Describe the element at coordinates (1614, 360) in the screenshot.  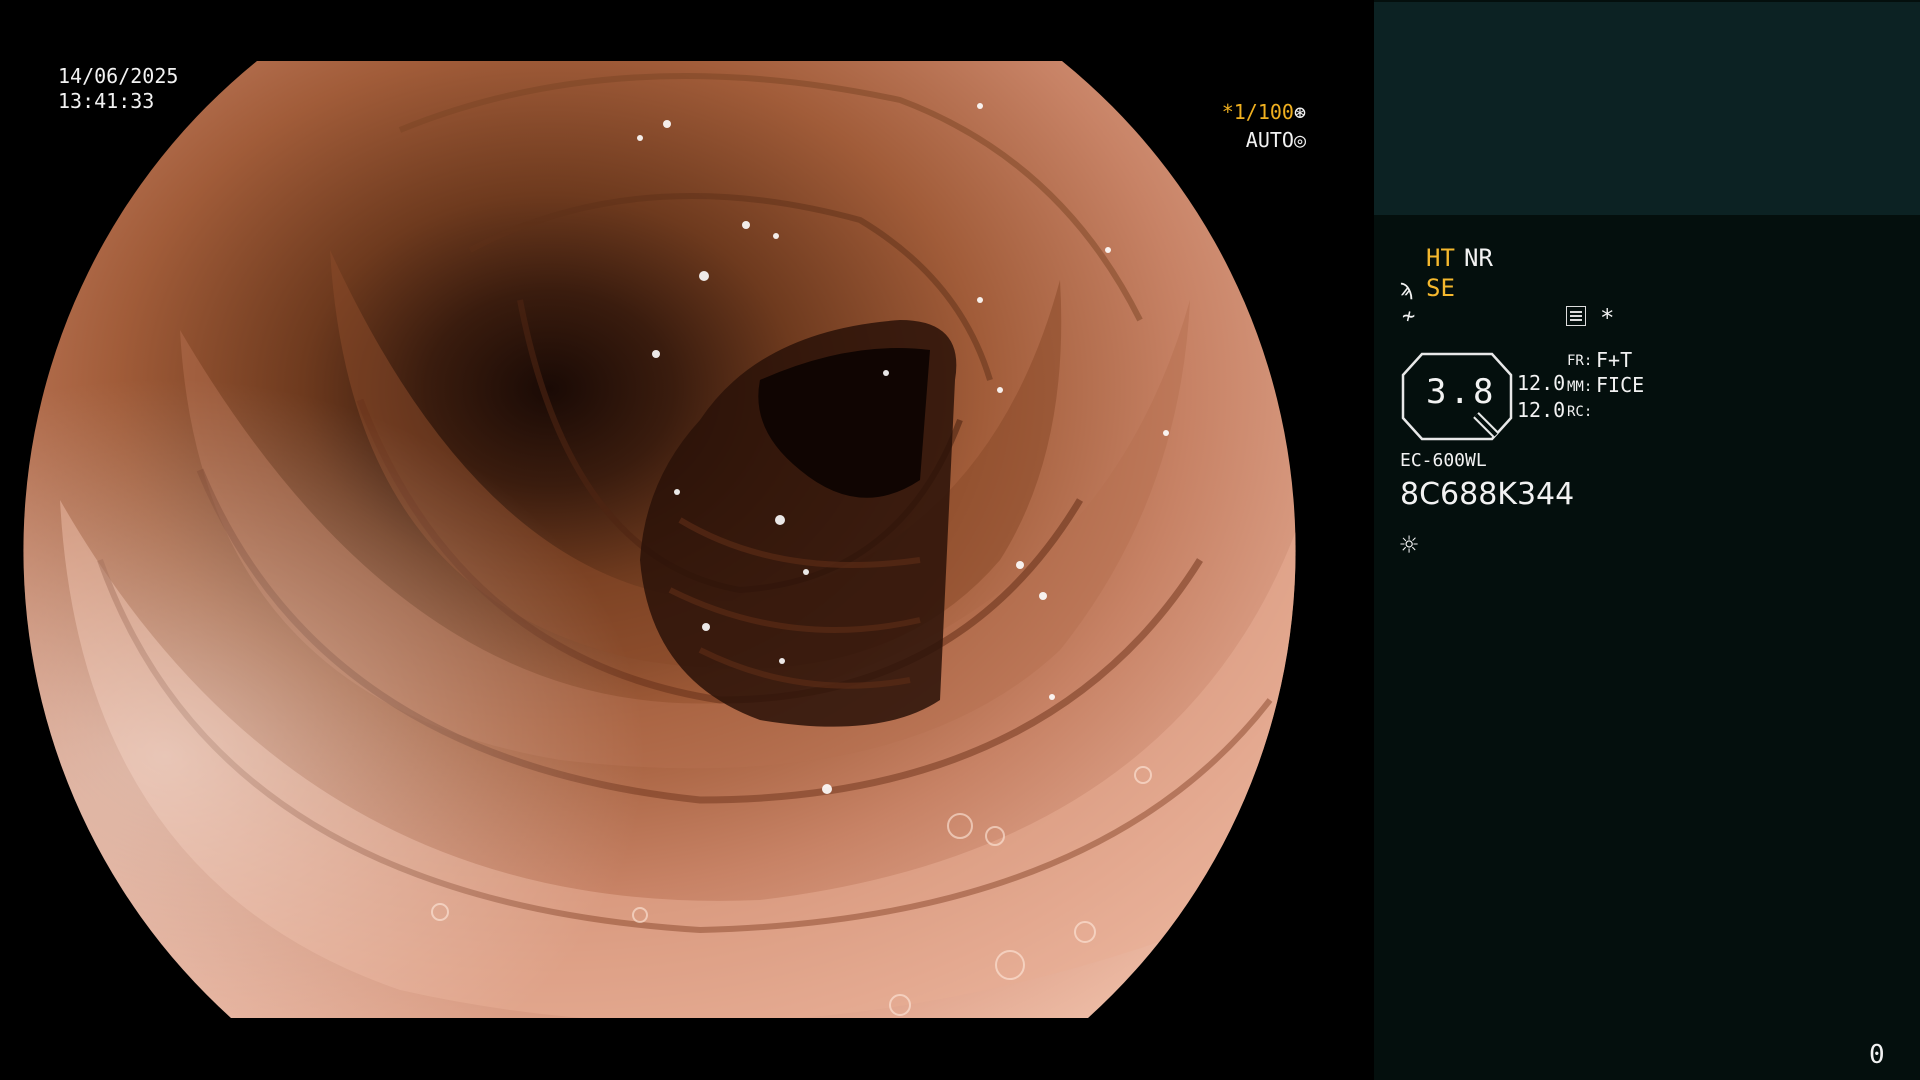
I see `fr-value: F+T` at that location.